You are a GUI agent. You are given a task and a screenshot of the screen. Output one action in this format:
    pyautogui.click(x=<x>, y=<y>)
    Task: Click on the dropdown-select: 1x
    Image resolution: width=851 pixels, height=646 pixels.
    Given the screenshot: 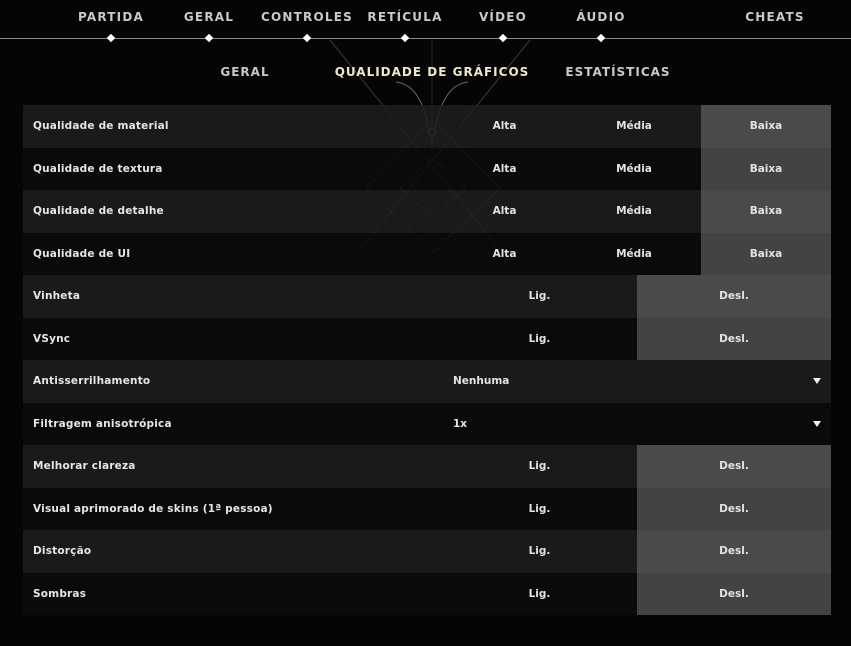 What is the action you would take?
    pyautogui.click(x=636, y=424)
    